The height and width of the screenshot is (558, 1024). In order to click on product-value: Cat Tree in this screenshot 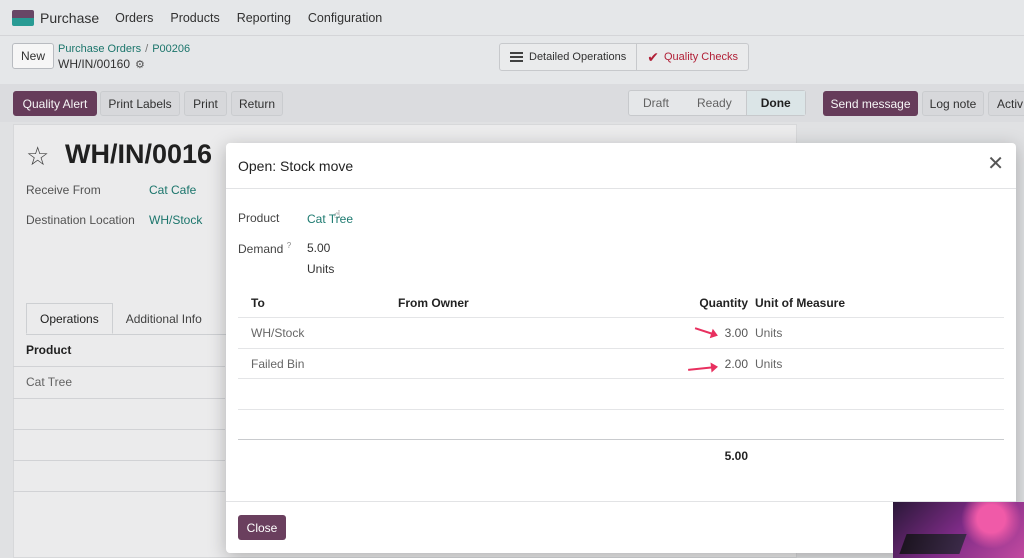, I will do `click(330, 219)`.